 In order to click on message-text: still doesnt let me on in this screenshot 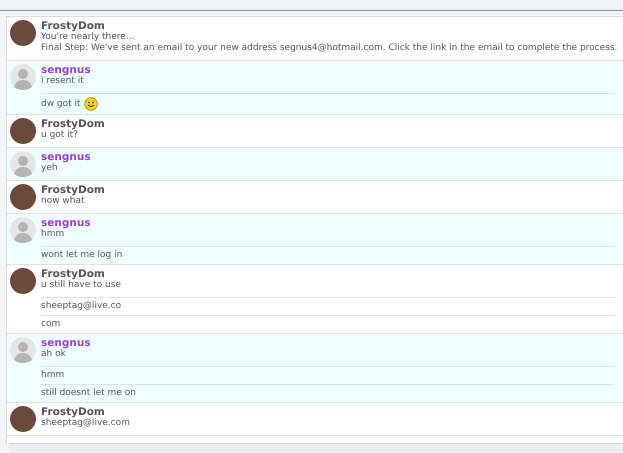, I will do `click(88, 393)`.